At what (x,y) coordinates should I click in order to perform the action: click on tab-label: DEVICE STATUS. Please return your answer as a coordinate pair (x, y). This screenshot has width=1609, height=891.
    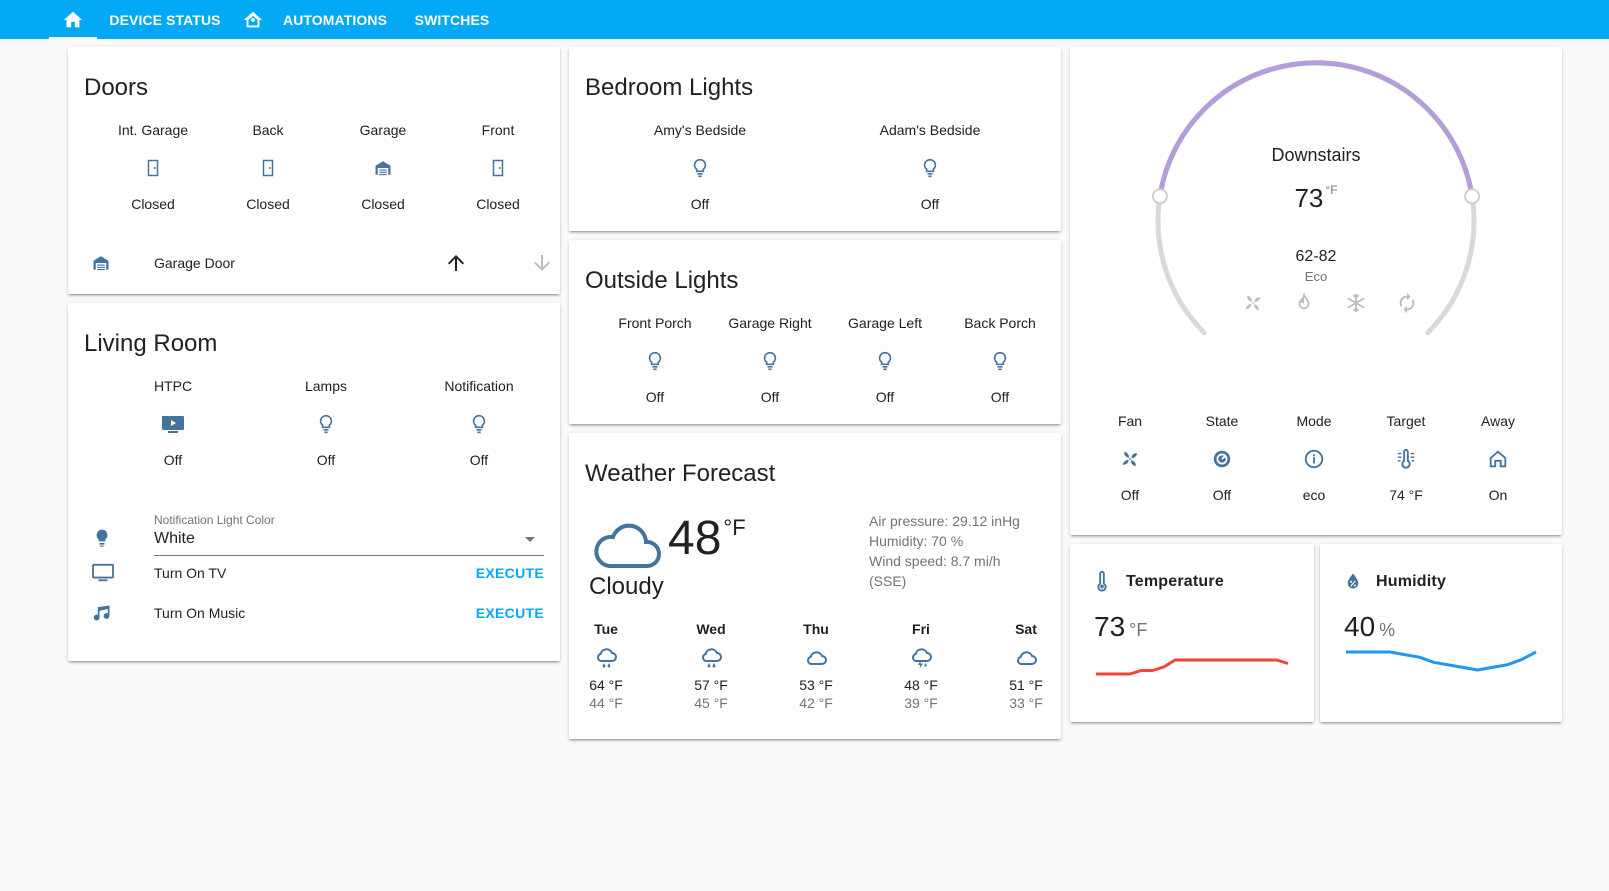
    Looking at the image, I should click on (165, 19).